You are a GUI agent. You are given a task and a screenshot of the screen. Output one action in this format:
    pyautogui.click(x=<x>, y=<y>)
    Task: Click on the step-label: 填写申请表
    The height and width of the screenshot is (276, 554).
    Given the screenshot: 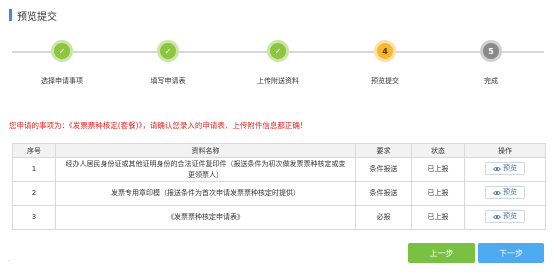 What is the action you would take?
    pyautogui.click(x=168, y=81)
    